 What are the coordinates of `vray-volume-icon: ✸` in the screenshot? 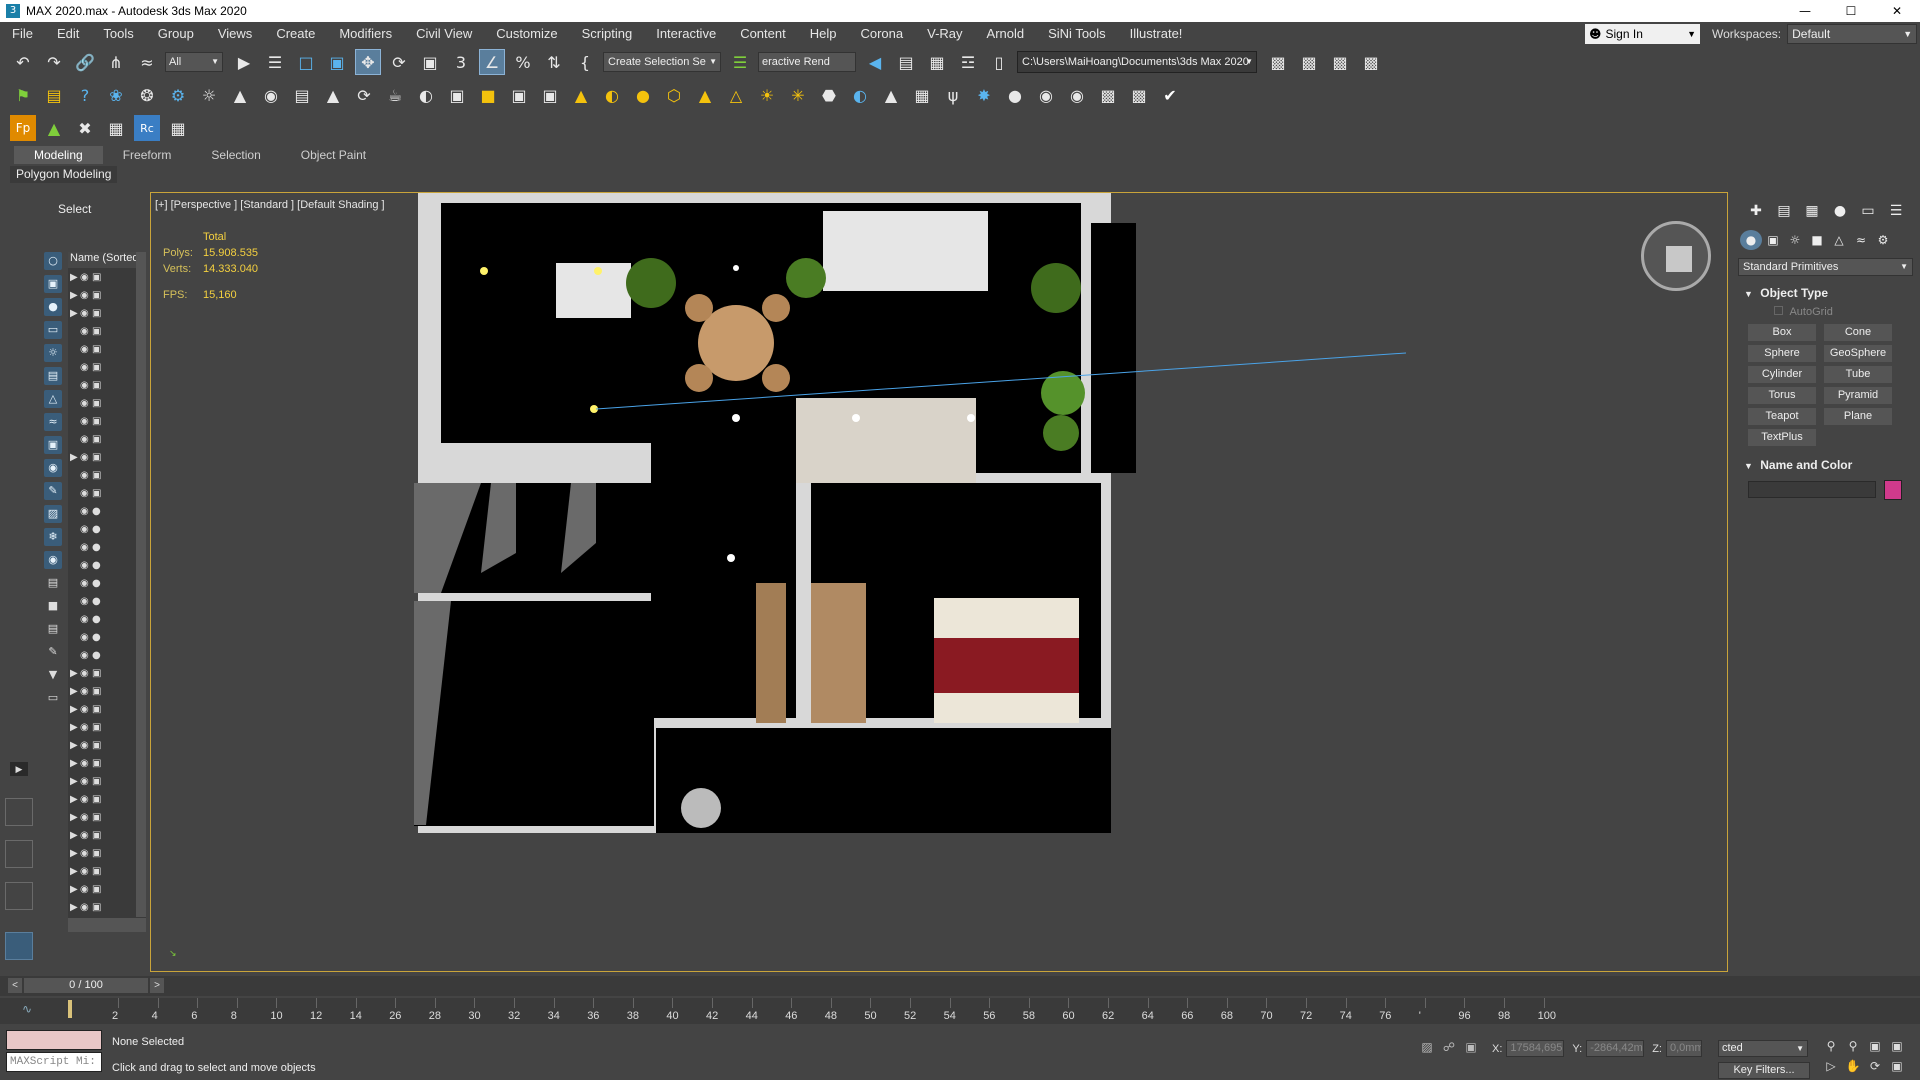 It's located at (984, 95).